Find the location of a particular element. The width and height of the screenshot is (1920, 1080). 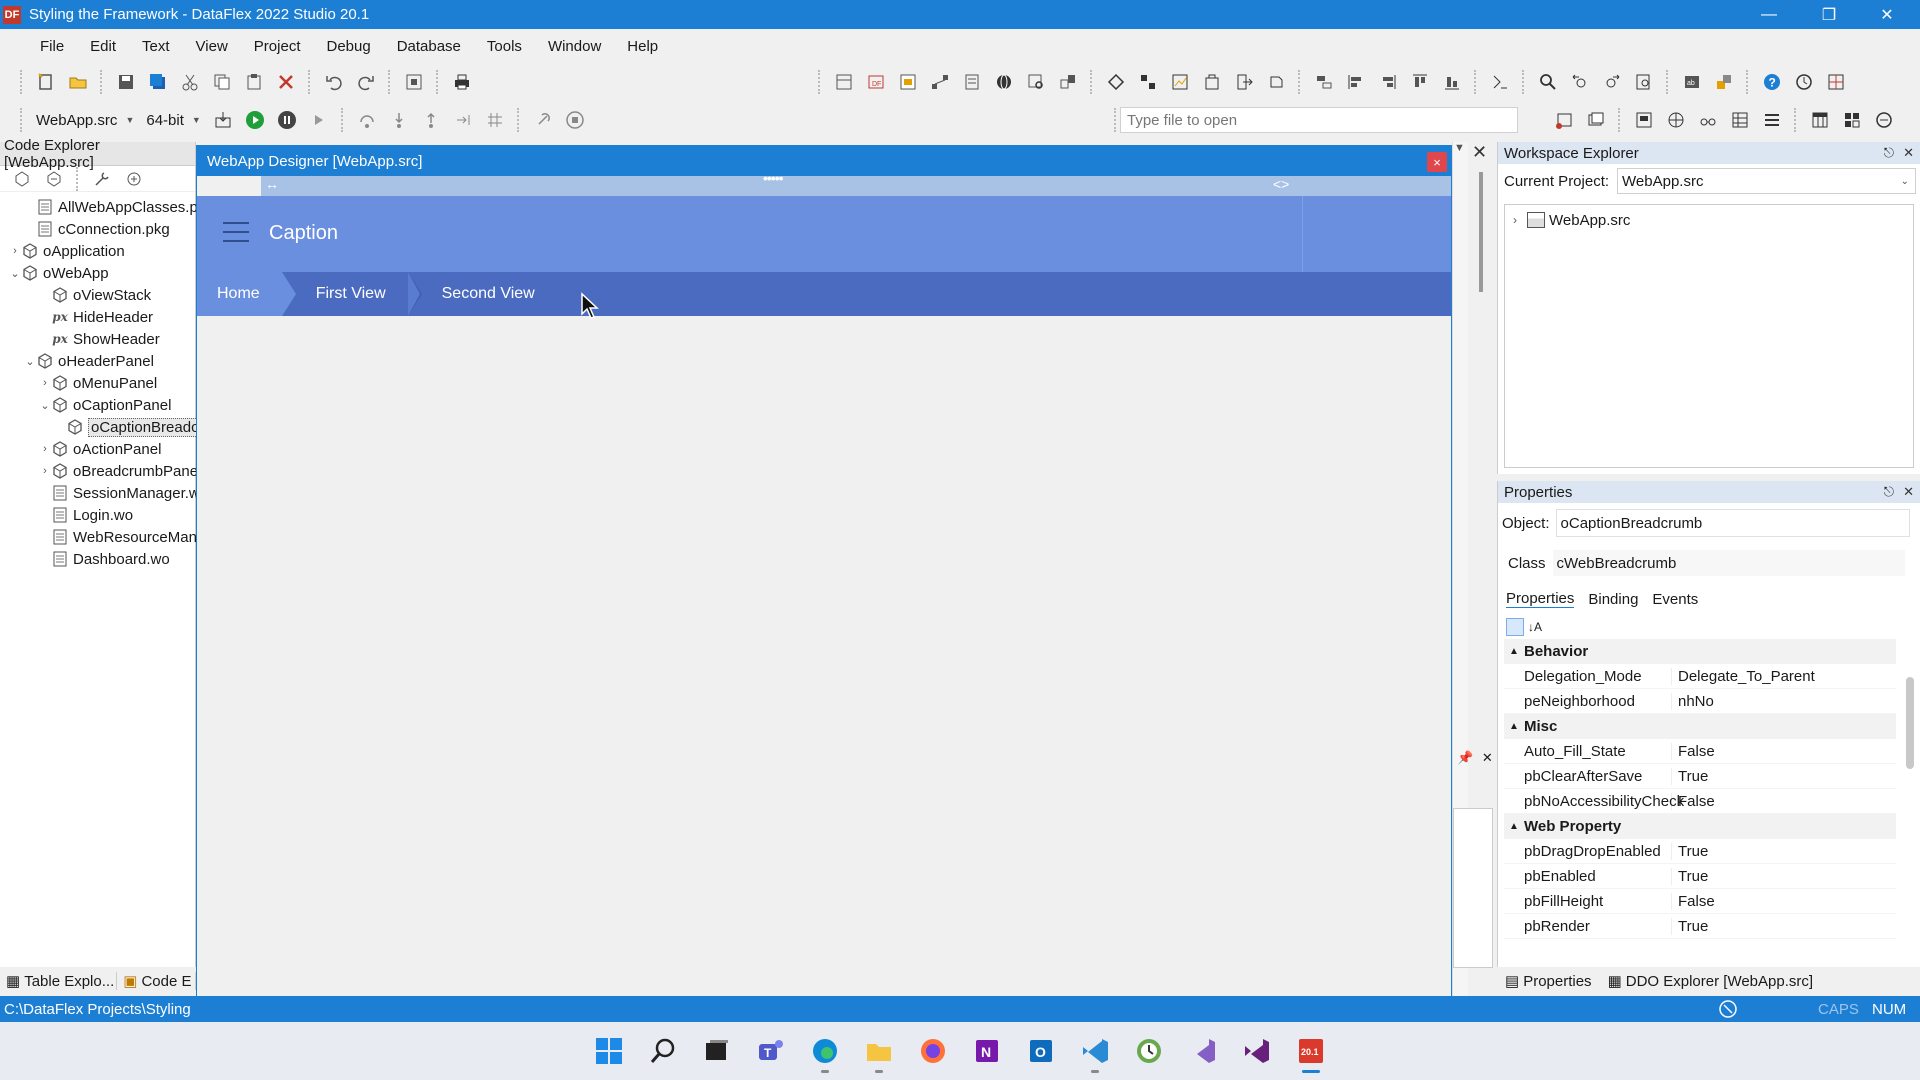

tab-events: Events is located at coordinates (1675, 599).